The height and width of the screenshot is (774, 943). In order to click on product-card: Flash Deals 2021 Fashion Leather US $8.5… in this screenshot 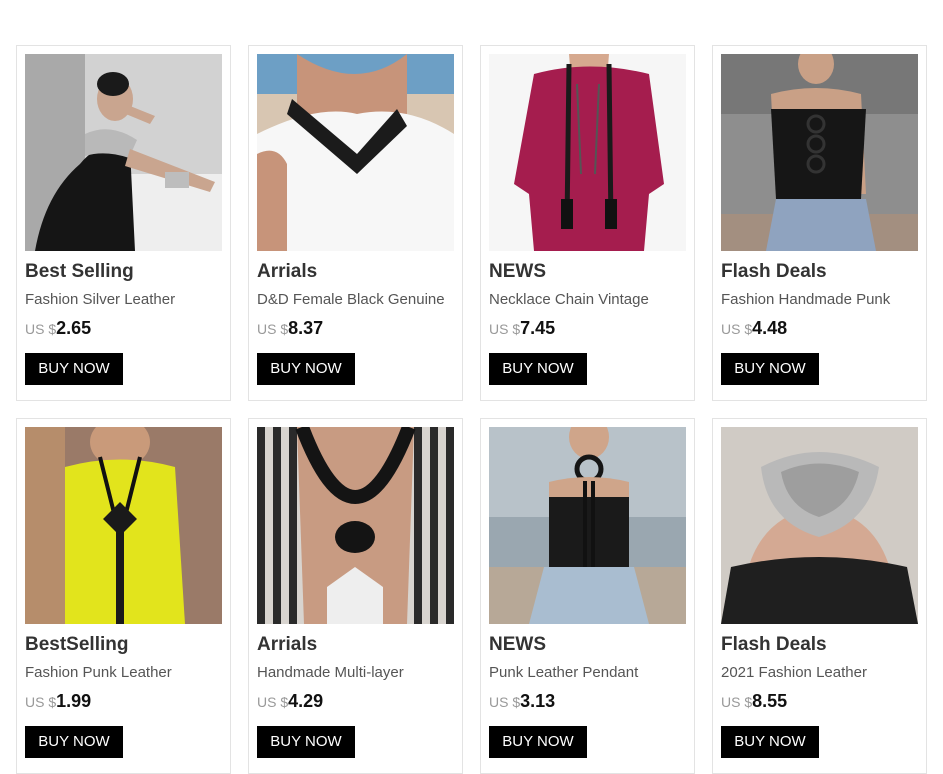, I will do `click(819, 596)`.